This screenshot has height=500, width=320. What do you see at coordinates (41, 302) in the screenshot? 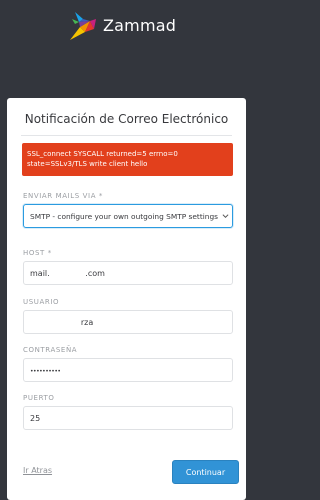
I see `user-label: USUARIO` at bounding box center [41, 302].